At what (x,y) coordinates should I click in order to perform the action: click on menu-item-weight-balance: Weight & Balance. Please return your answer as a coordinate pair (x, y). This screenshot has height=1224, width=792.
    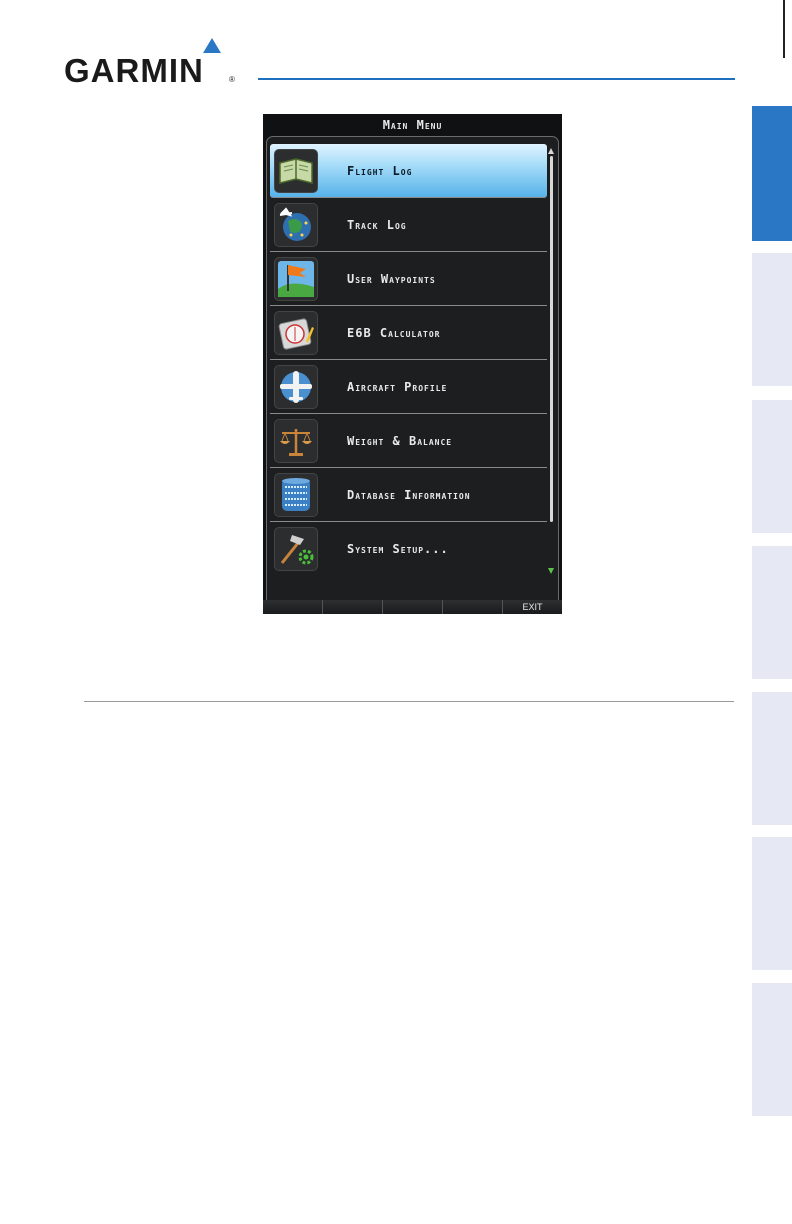
    Looking at the image, I should click on (408, 441).